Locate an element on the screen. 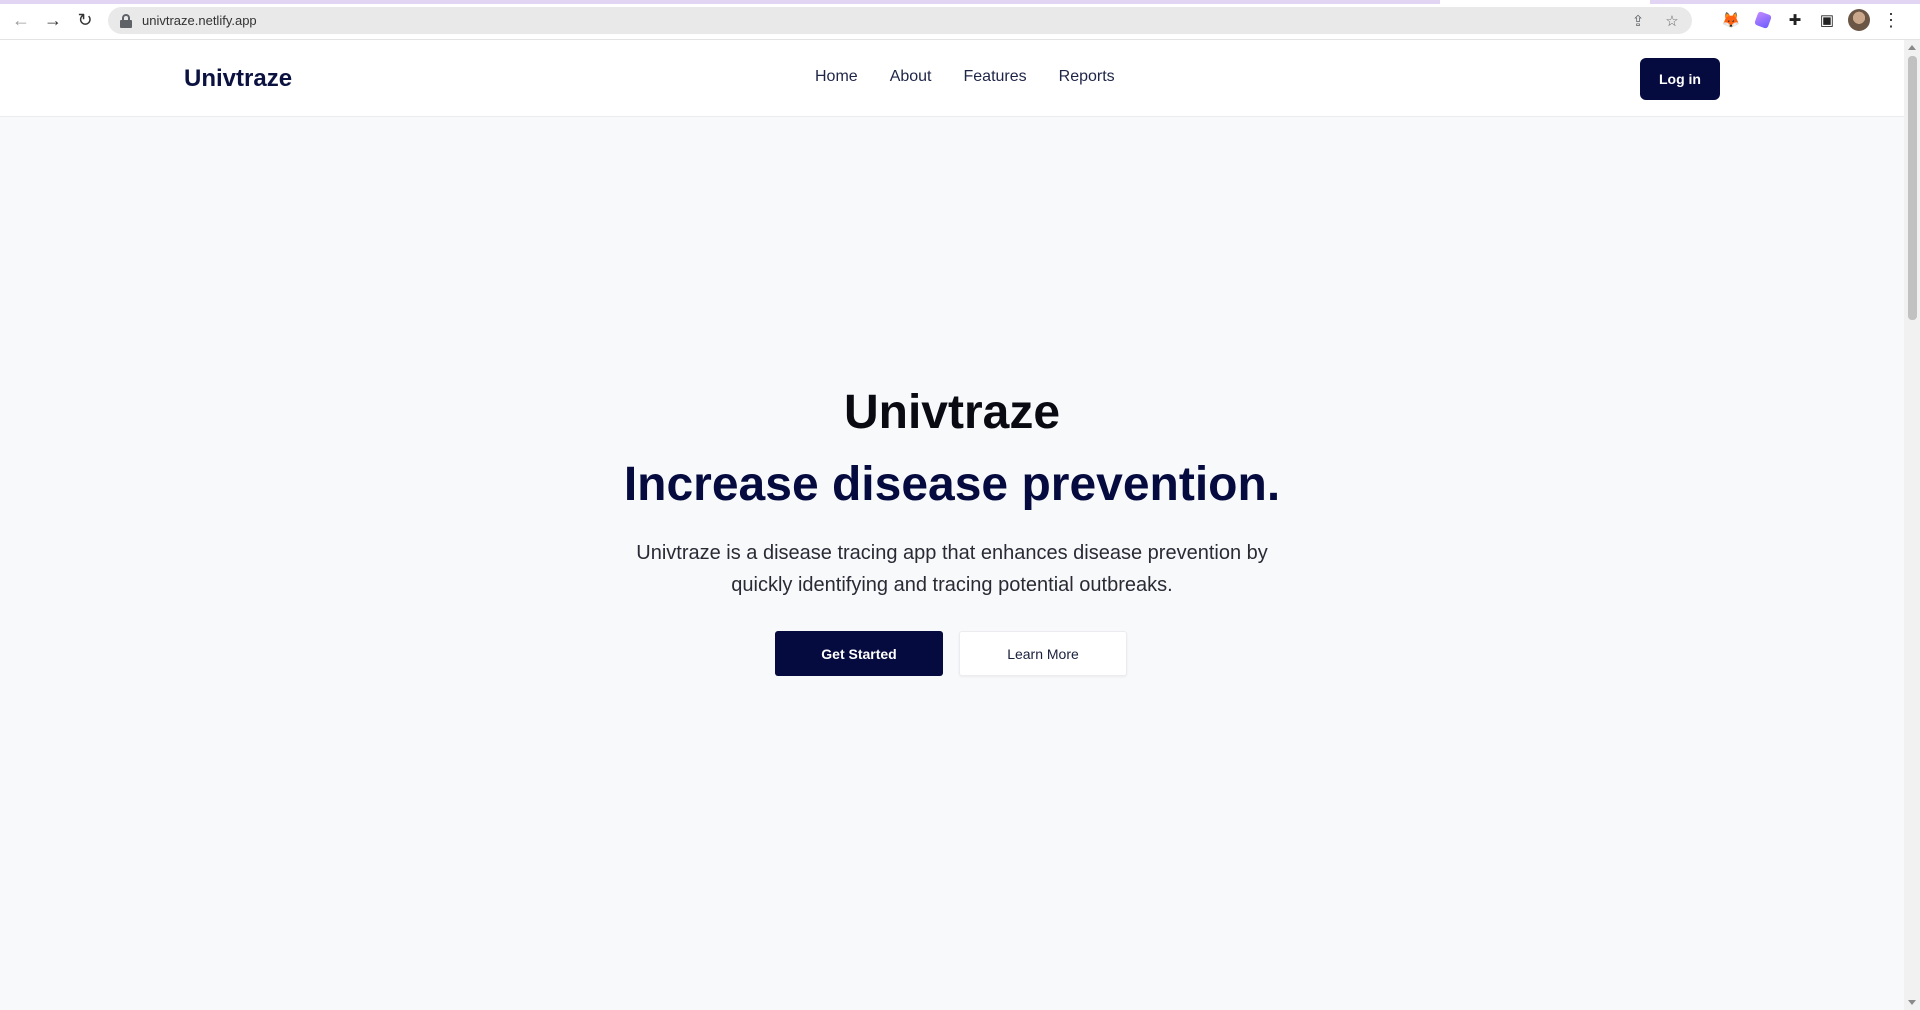  nav-link-home: Home is located at coordinates (836, 77).